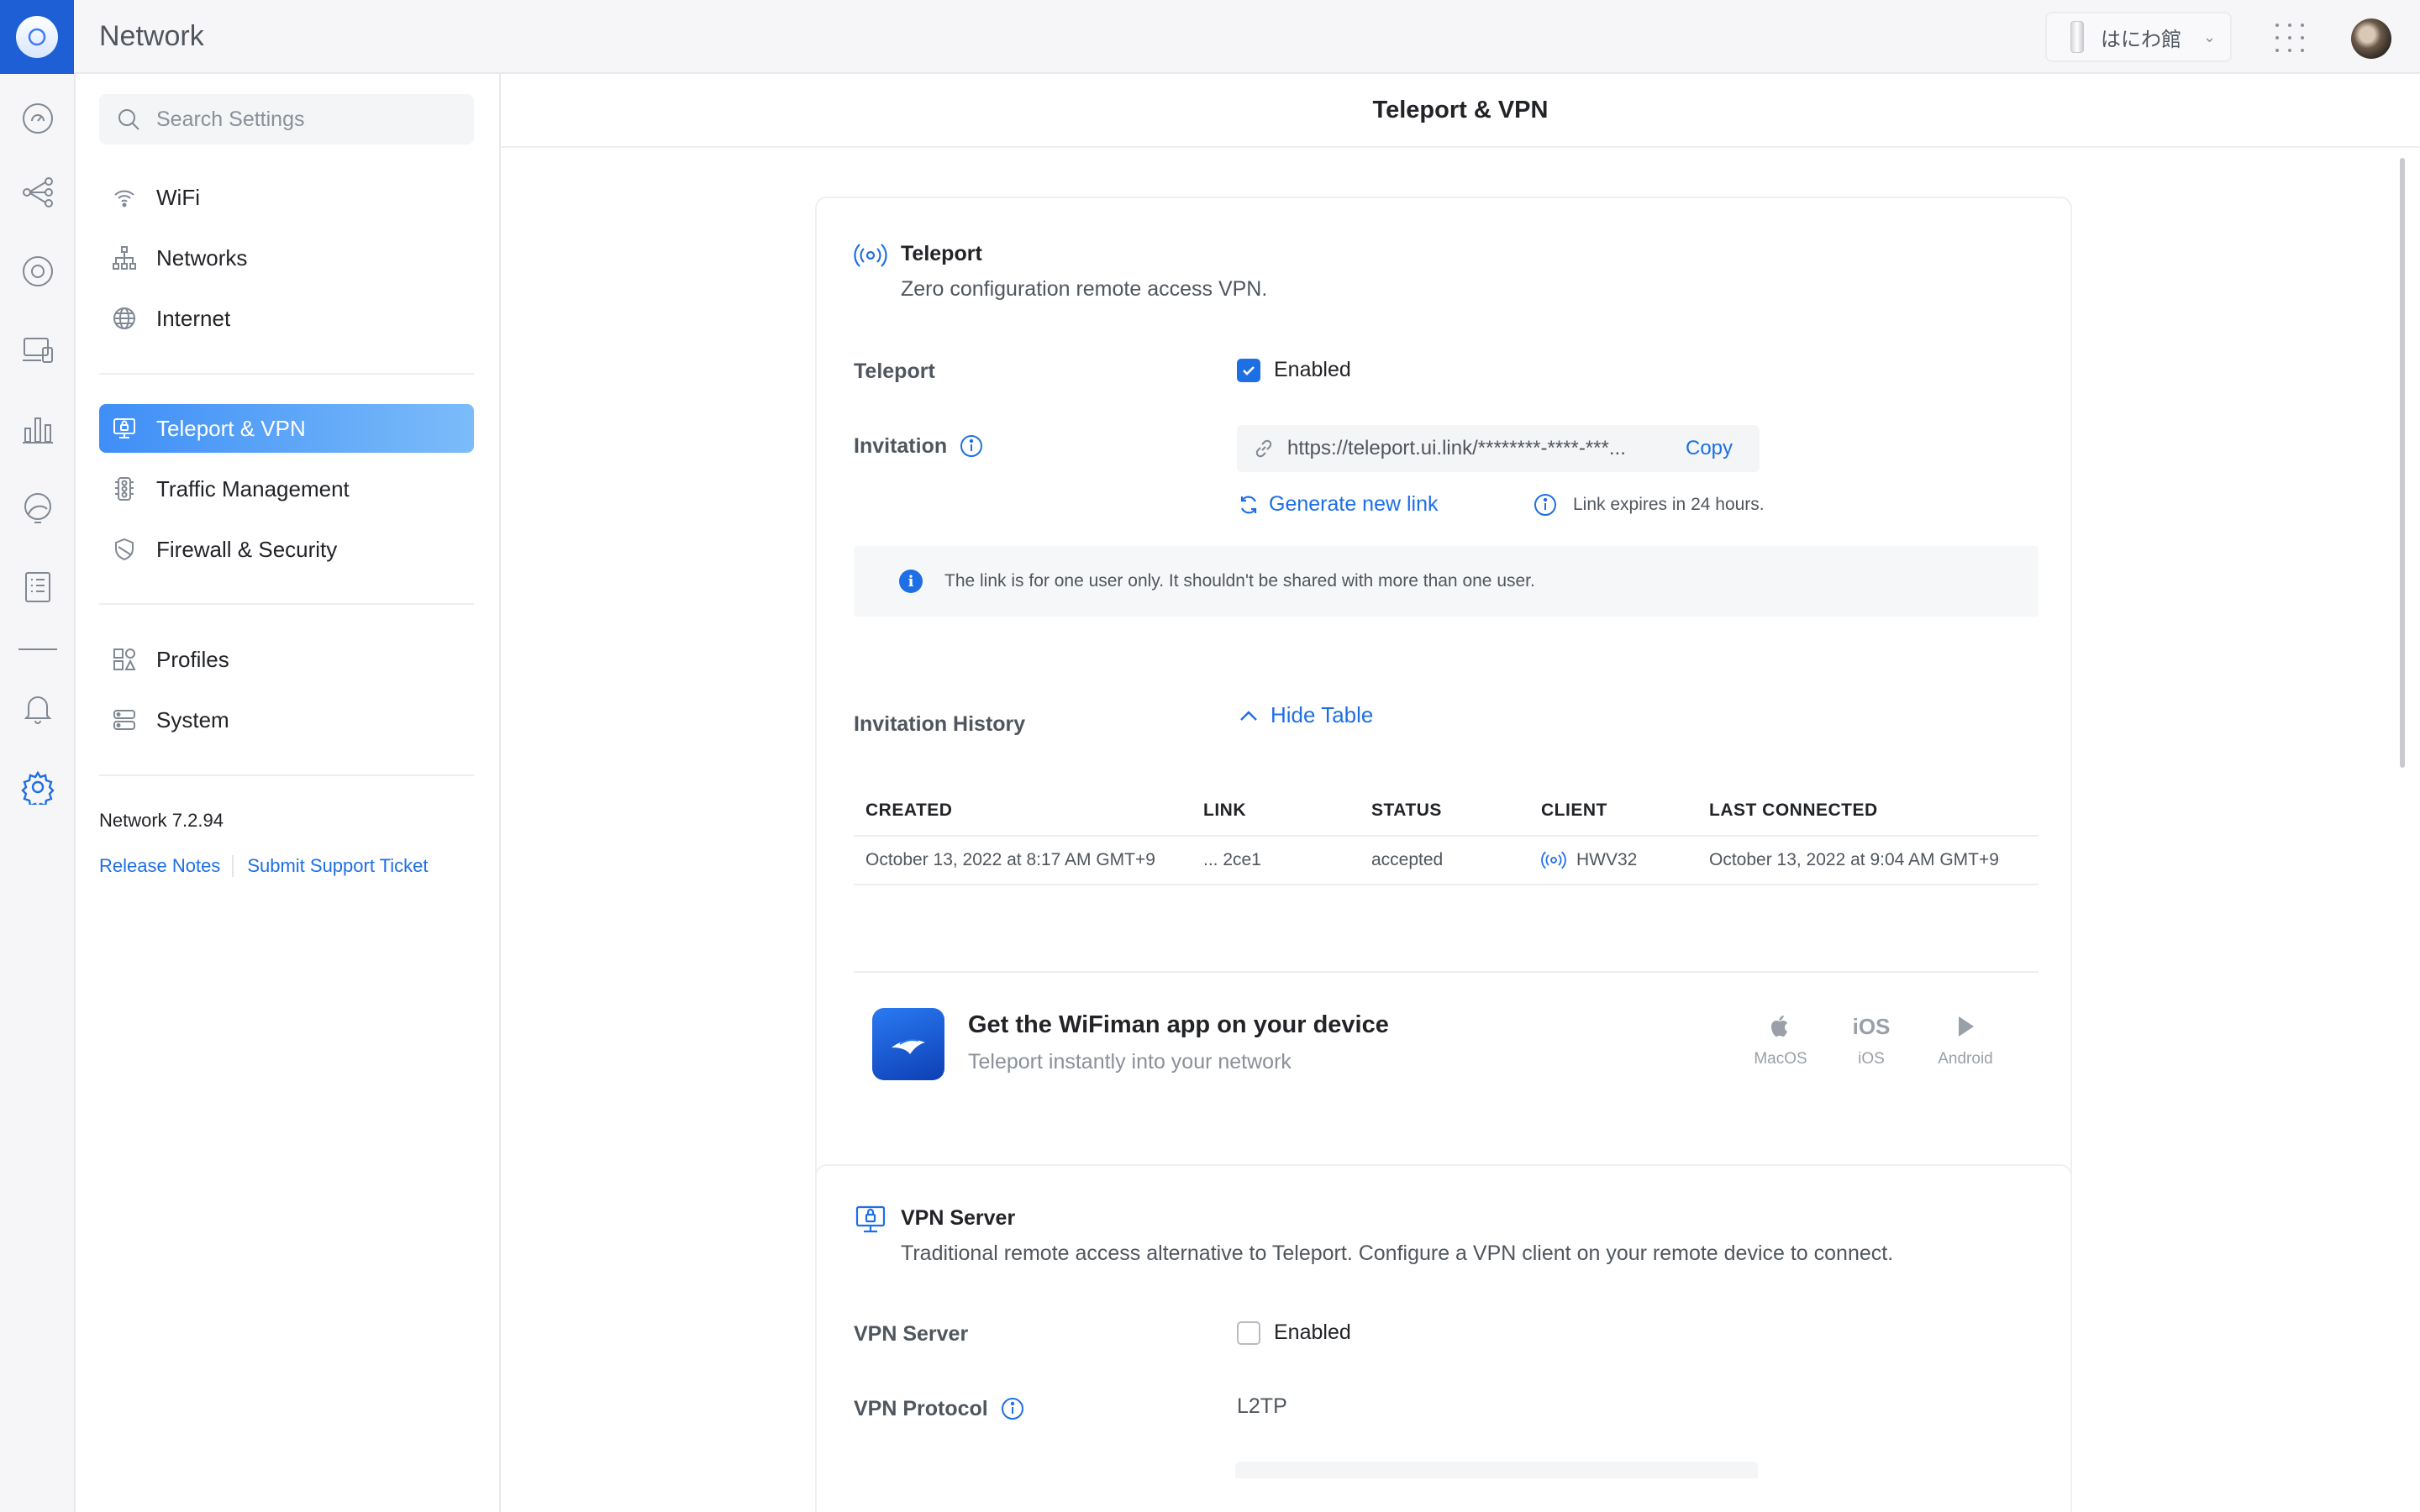  Describe the element at coordinates (1322, 714) in the screenshot. I see `hide-table-label: Hide Table` at that location.